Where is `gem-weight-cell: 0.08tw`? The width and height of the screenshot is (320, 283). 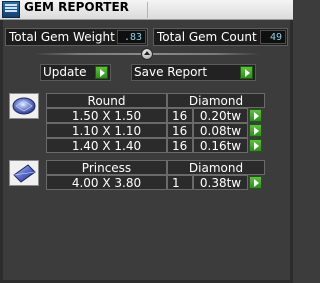
gem-weight-cell: 0.08tw is located at coordinates (220, 130).